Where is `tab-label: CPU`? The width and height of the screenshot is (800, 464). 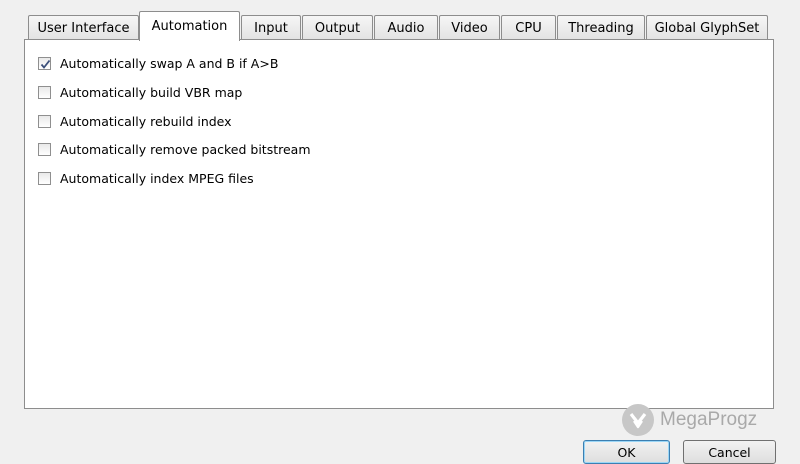 tab-label: CPU is located at coordinates (528, 28).